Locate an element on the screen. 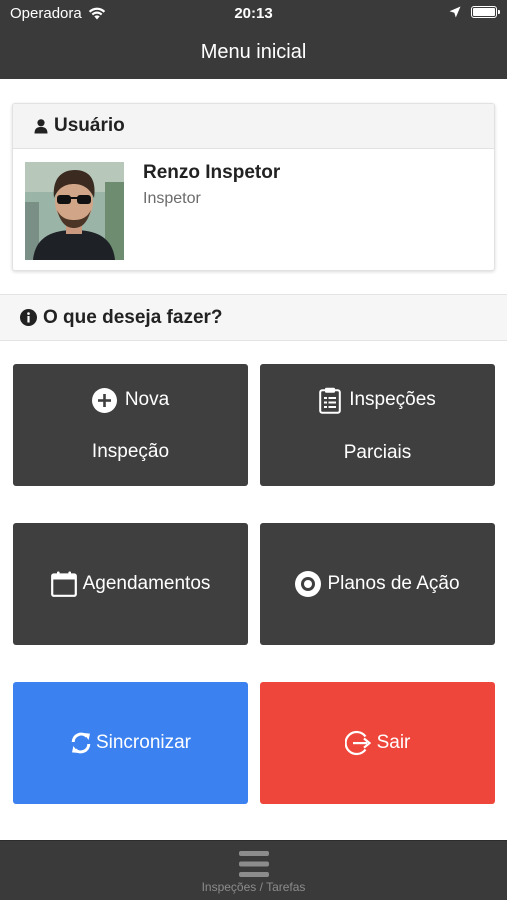 This screenshot has width=507, height=900. sair-button: Sair is located at coordinates (377, 743).